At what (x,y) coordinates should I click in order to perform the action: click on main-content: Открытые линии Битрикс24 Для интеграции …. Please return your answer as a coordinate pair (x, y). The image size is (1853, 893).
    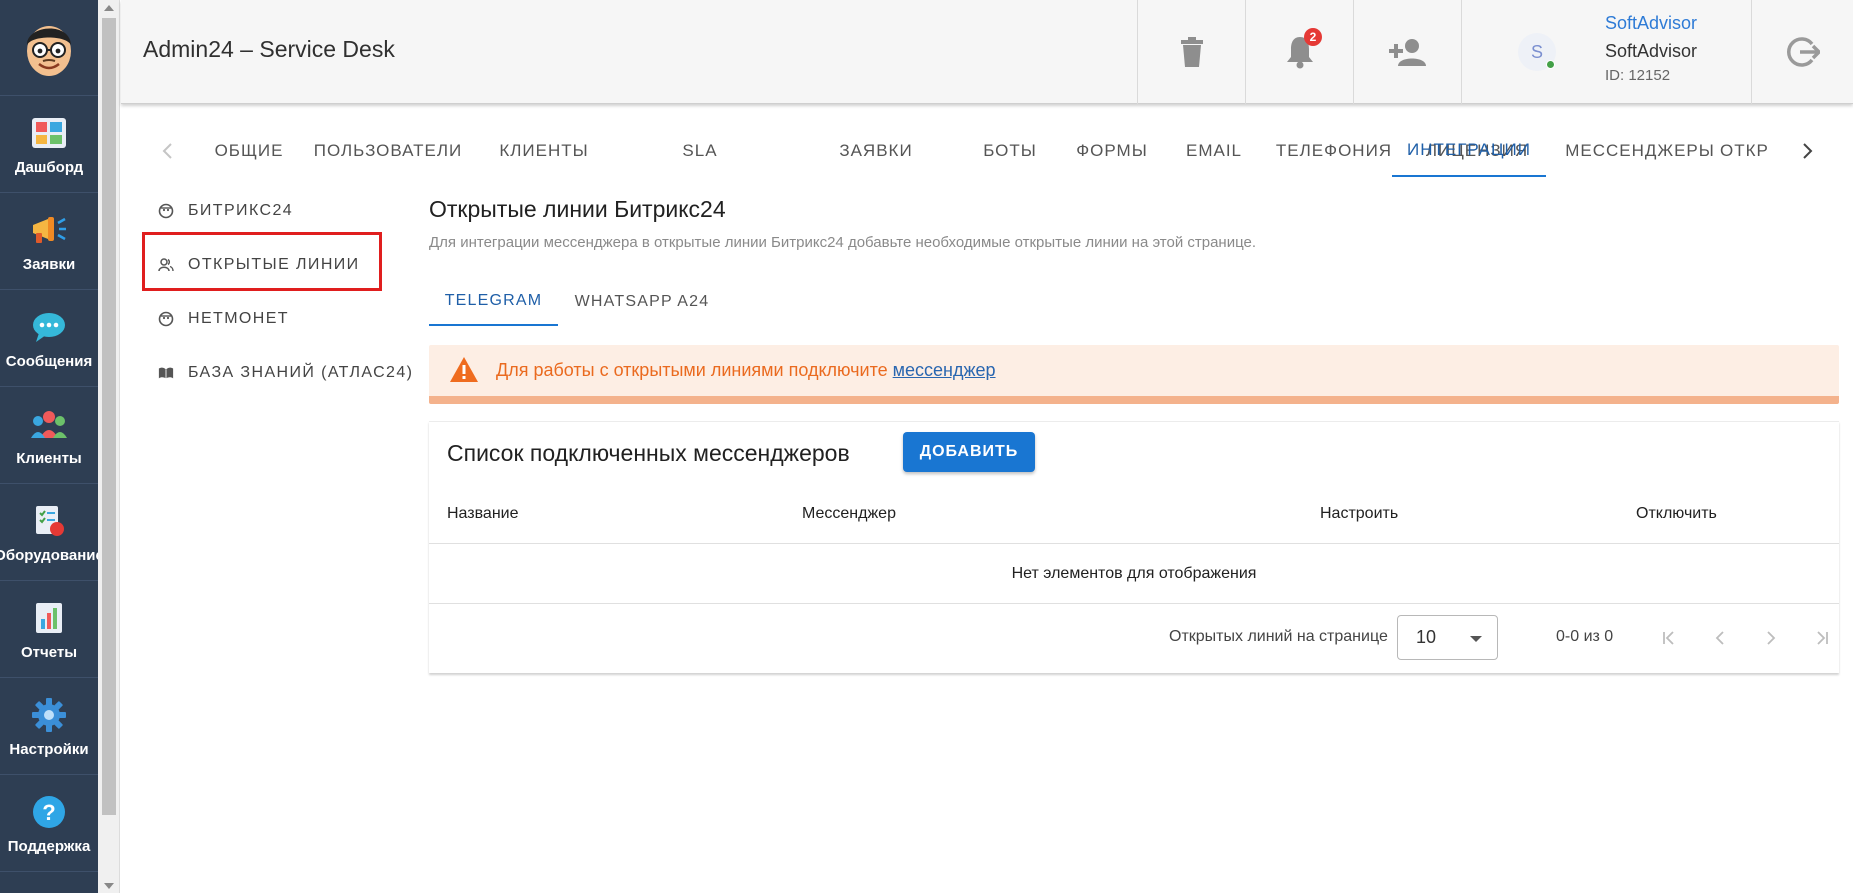
    Looking at the image, I should click on (1134, 223).